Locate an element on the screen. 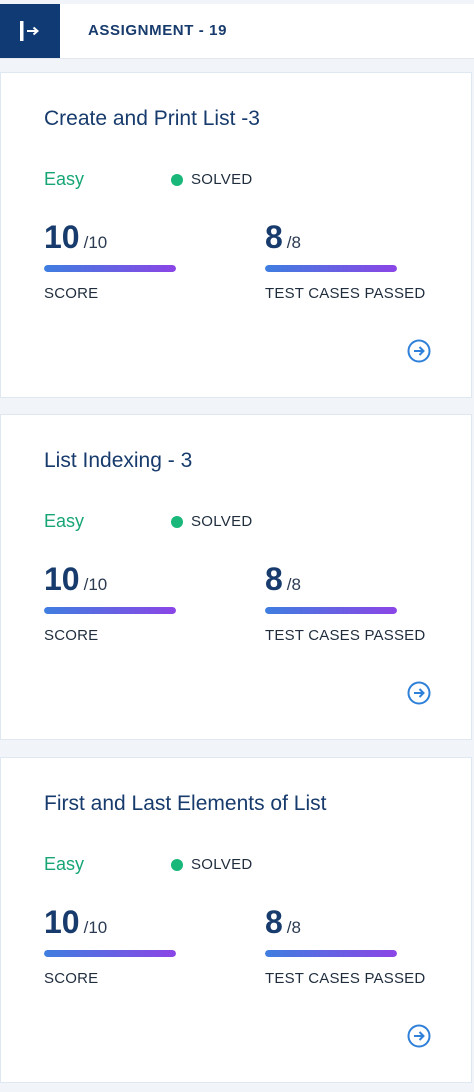 Image resolution: width=474 pixels, height=1092 pixels. sidebar-expand-icon is located at coordinates (30, 31).